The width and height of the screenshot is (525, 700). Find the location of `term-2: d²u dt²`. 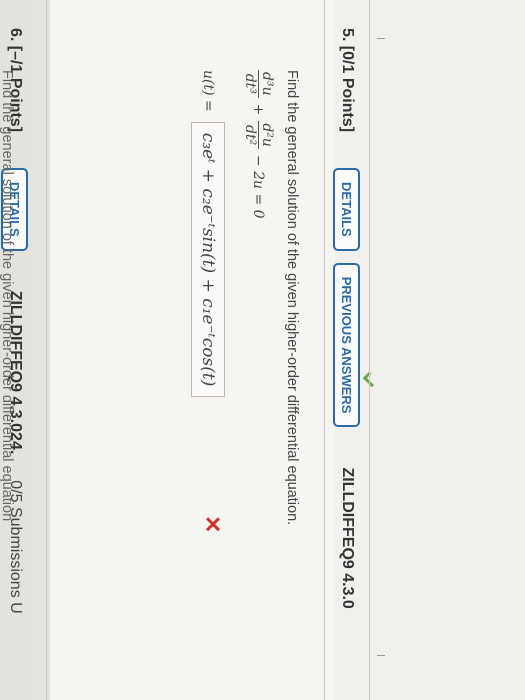

term-2: d²u dt² is located at coordinates (258, 135).